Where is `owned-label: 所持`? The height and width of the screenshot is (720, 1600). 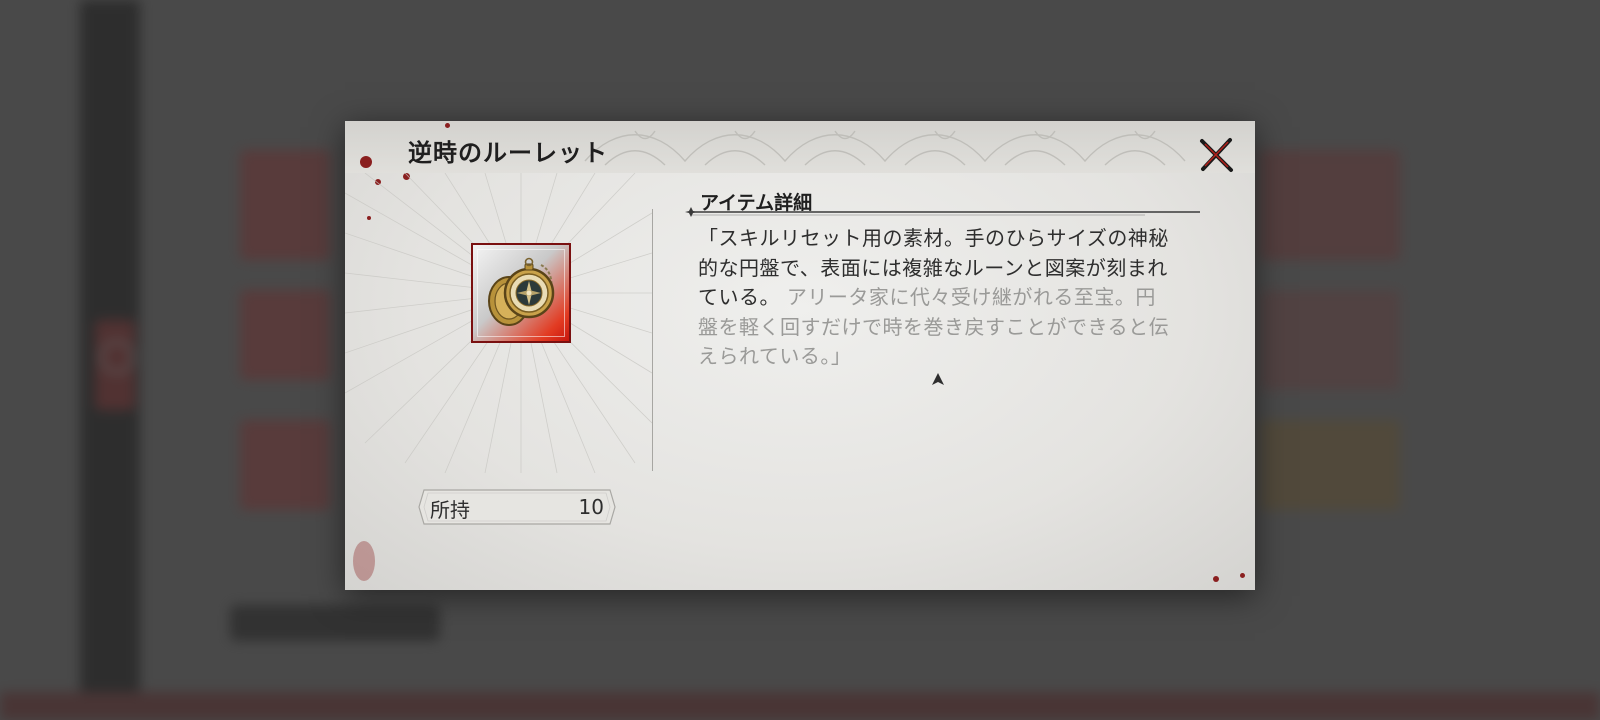
owned-label: 所持 is located at coordinates (450, 510).